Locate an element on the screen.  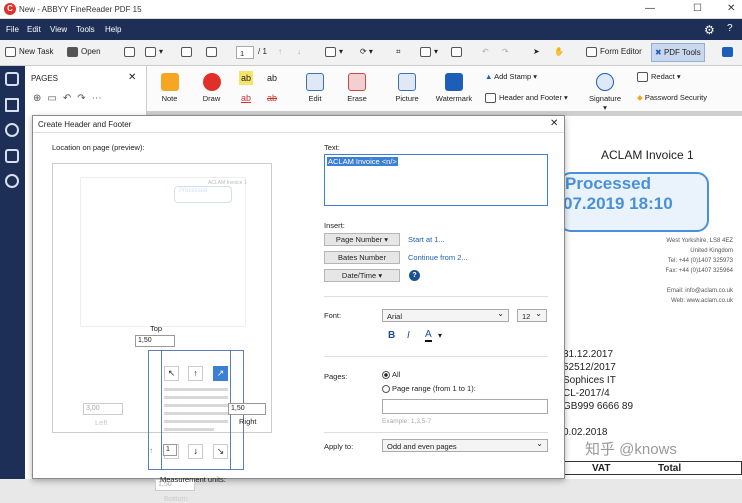
title-bar: C New - ABBYY FineReader PDF 15 — ☐ ✕ is located at coordinates (371, 9).